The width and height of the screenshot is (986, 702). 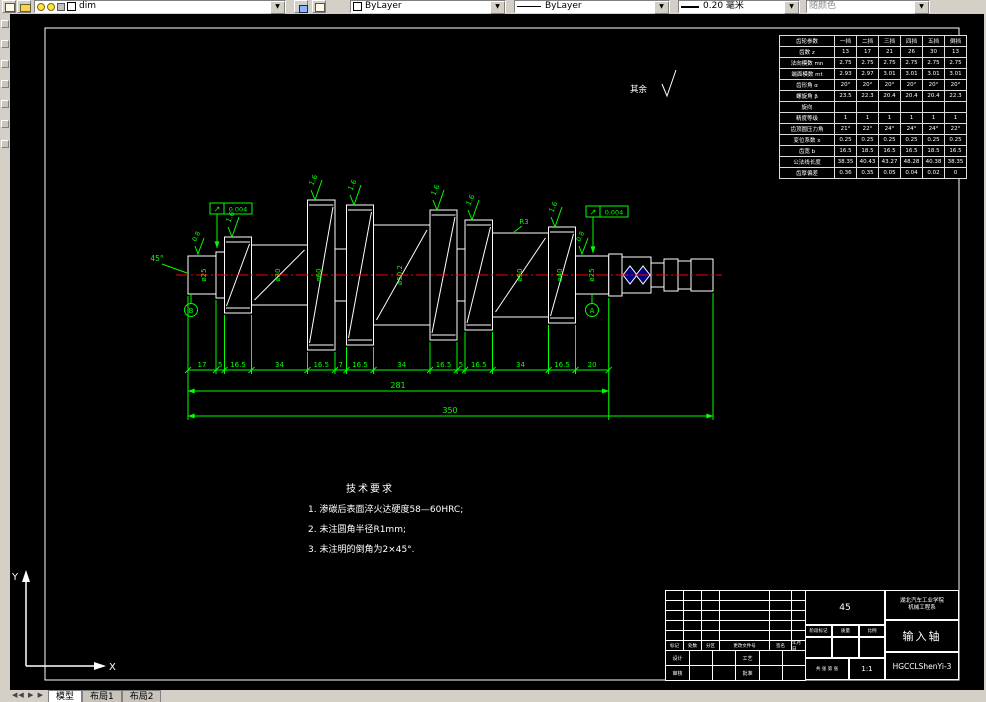 I want to click on tolerance-value-2: 0.004, so click(x=614, y=213).